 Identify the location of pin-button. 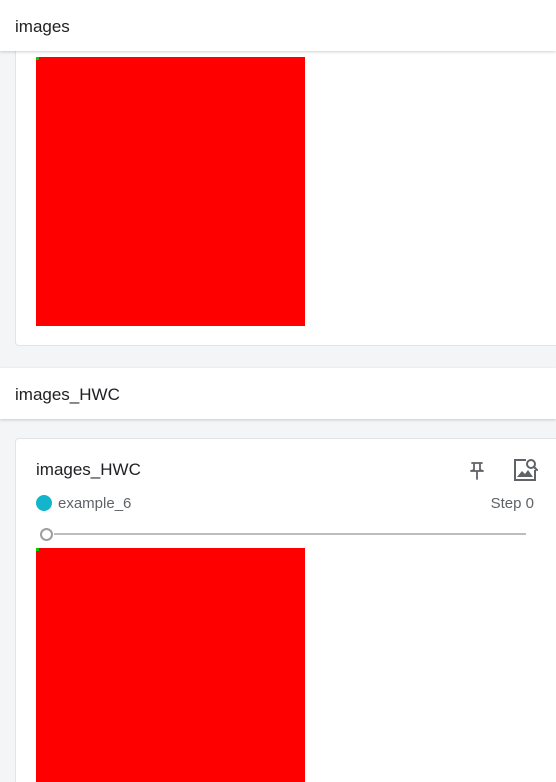
(477, 471).